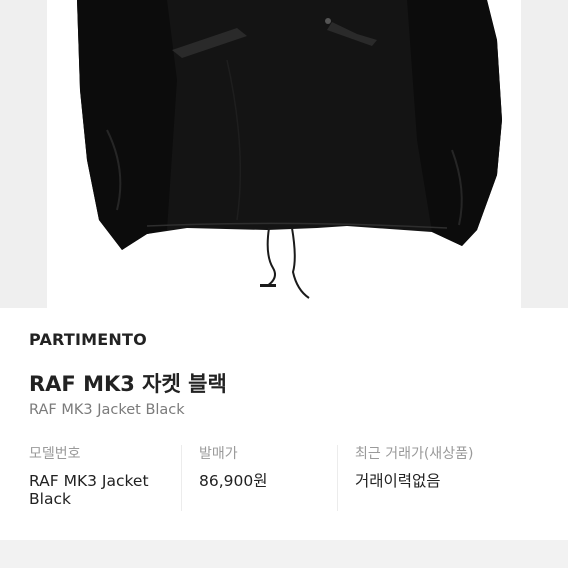  What do you see at coordinates (284, 554) in the screenshot?
I see `section-separator` at bounding box center [284, 554].